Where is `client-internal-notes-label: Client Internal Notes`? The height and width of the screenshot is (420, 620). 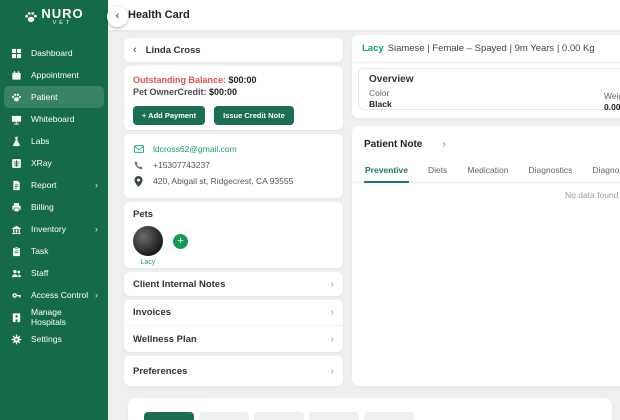 client-internal-notes-label: Client Internal Notes is located at coordinates (179, 284).